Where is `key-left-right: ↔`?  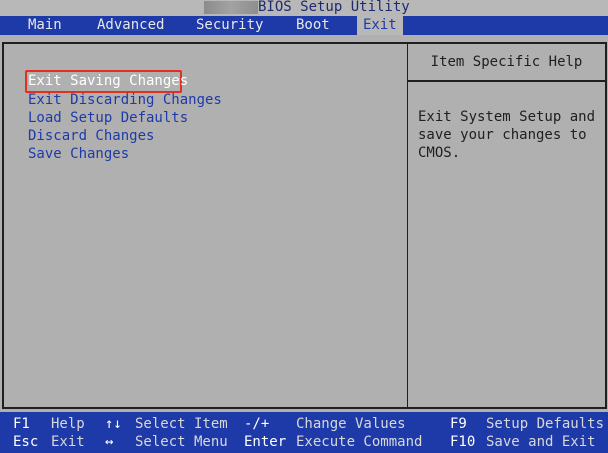 key-left-right: ↔ is located at coordinates (109, 442).